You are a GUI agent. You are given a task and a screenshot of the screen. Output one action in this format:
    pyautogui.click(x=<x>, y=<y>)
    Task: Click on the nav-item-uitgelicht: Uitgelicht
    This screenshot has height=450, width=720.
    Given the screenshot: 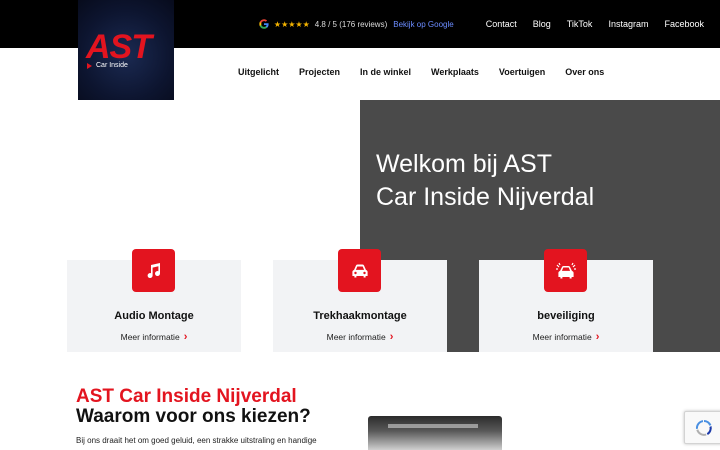 What is the action you would take?
    pyautogui.click(x=258, y=72)
    